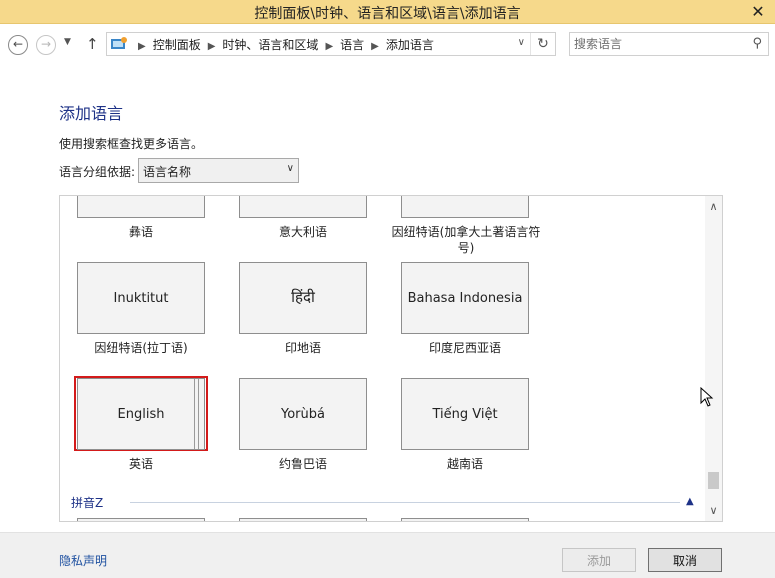 The height and width of the screenshot is (578, 775). I want to click on group-by-select: 语言名称 ∨, so click(218, 170).